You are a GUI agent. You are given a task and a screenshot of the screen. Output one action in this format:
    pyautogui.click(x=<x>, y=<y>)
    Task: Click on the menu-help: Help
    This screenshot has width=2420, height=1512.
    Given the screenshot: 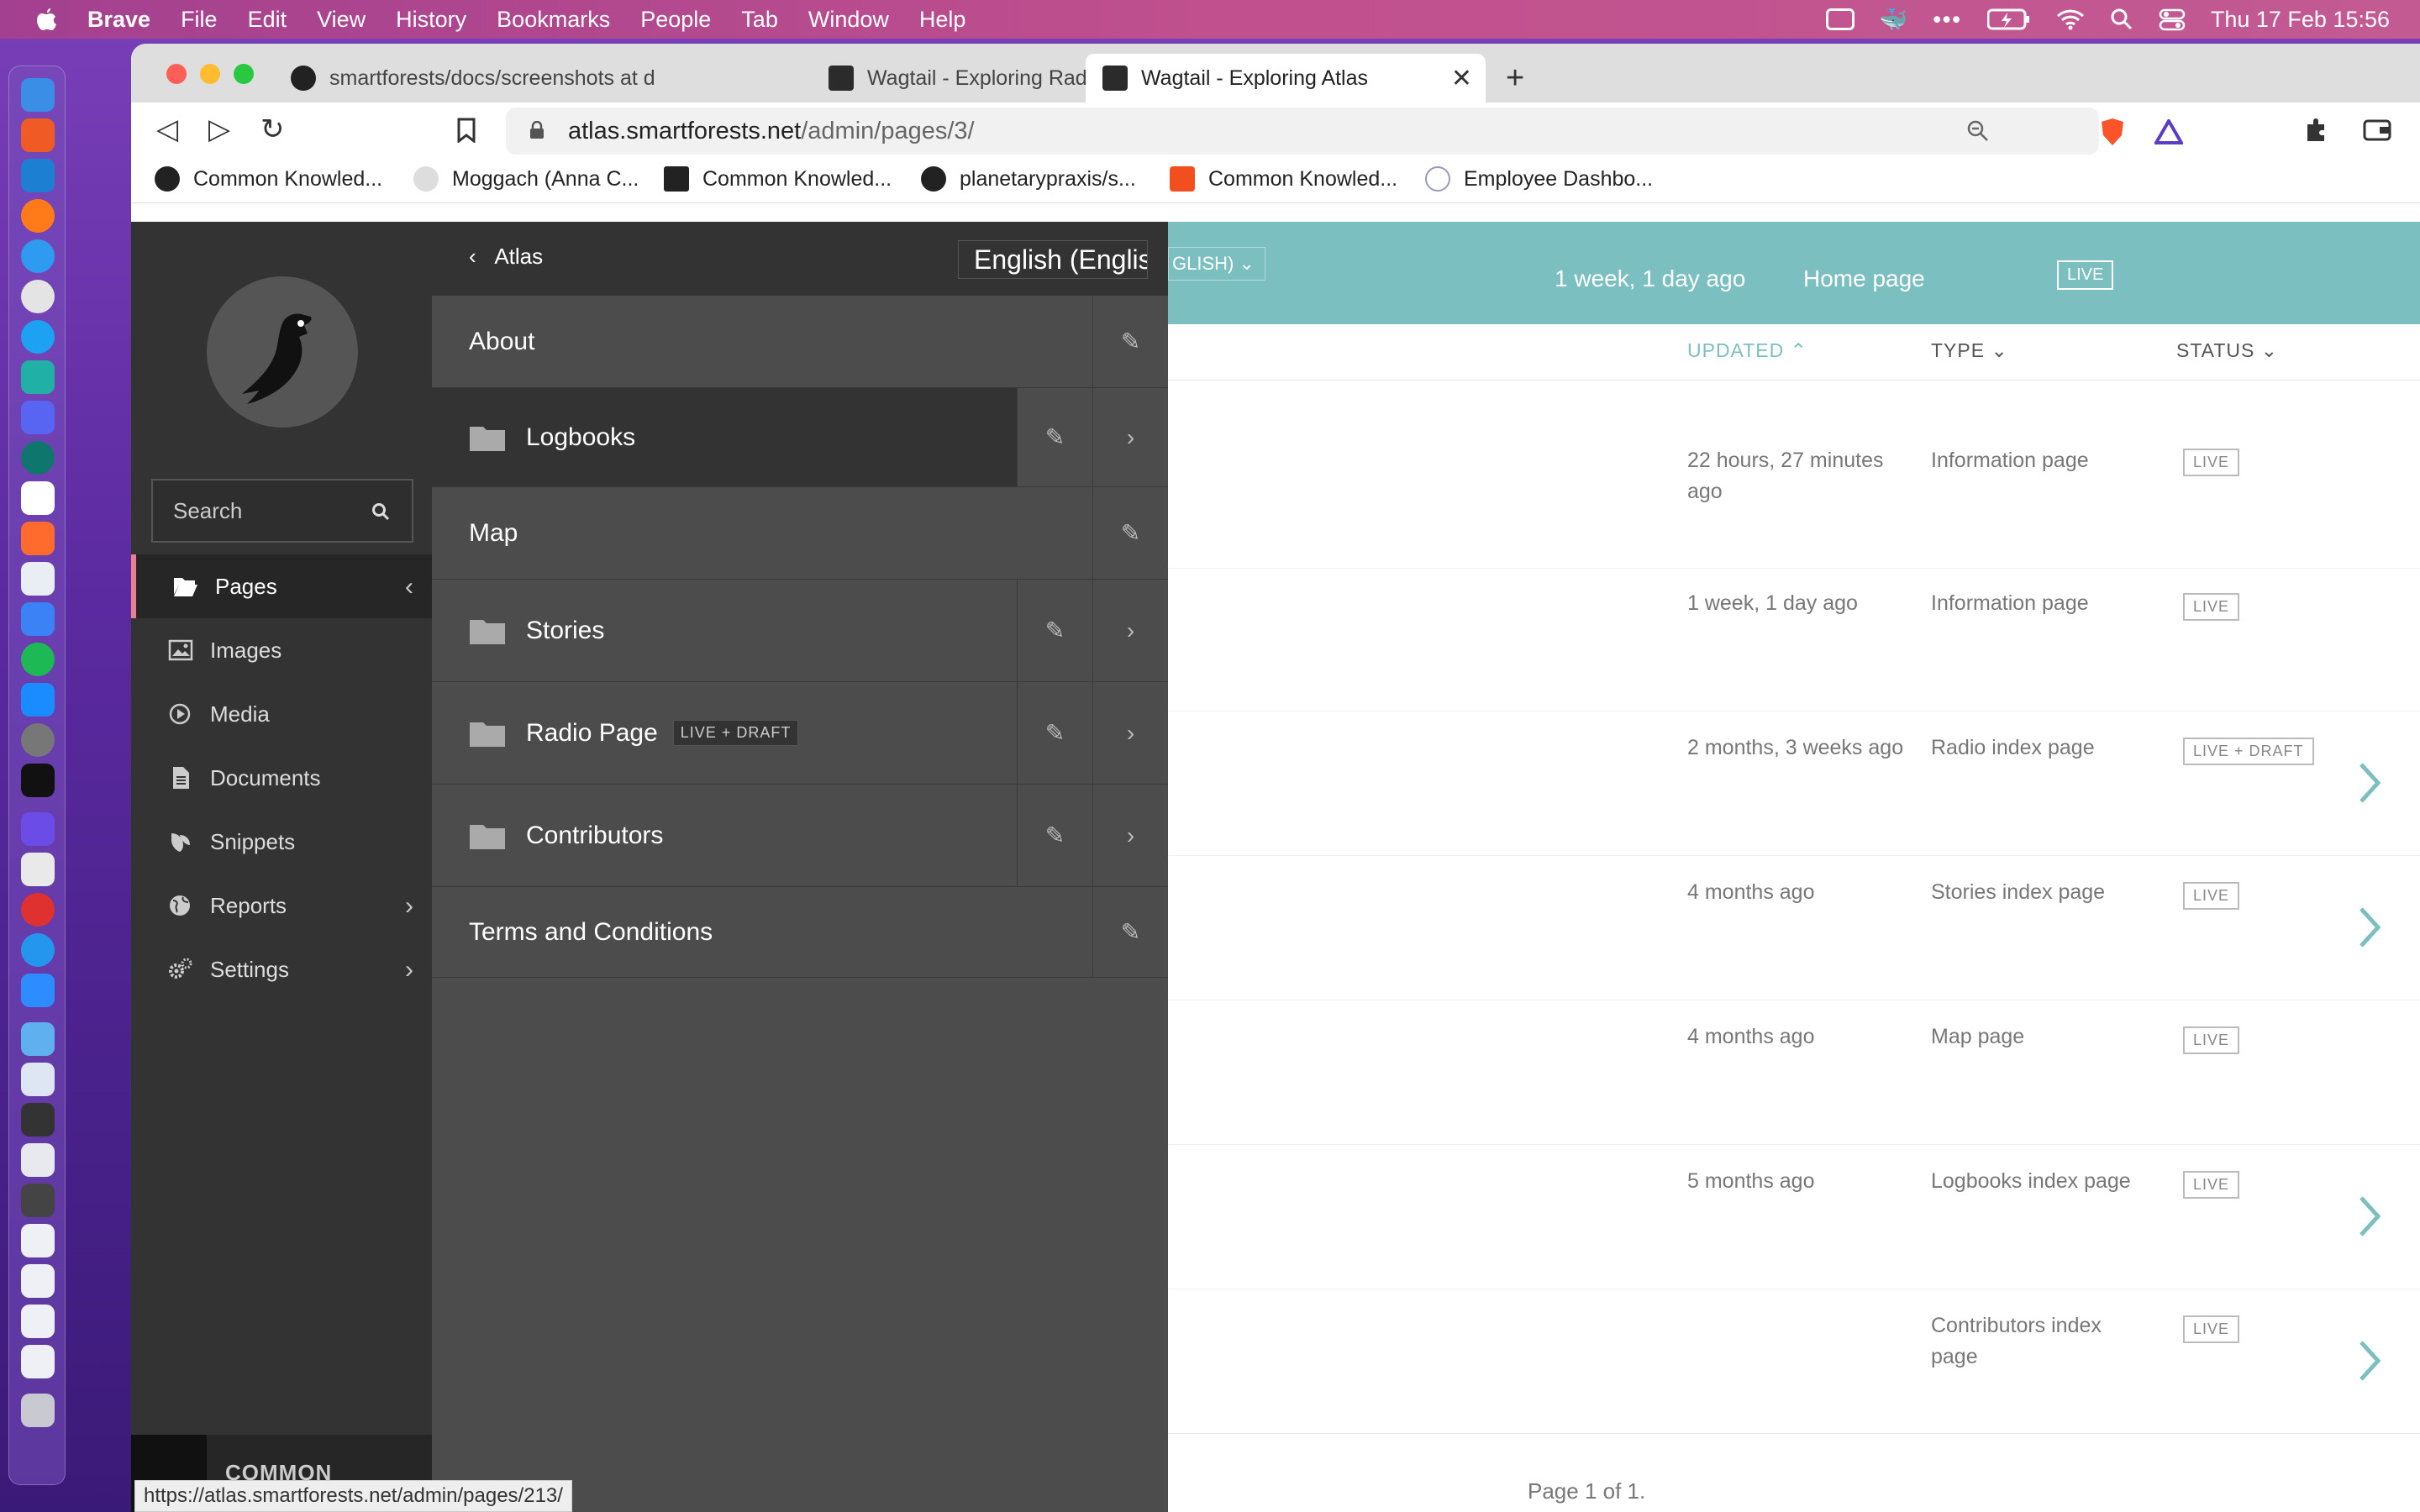 What is the action you would take?
    pyautogui.click(x=942, y=20)
    